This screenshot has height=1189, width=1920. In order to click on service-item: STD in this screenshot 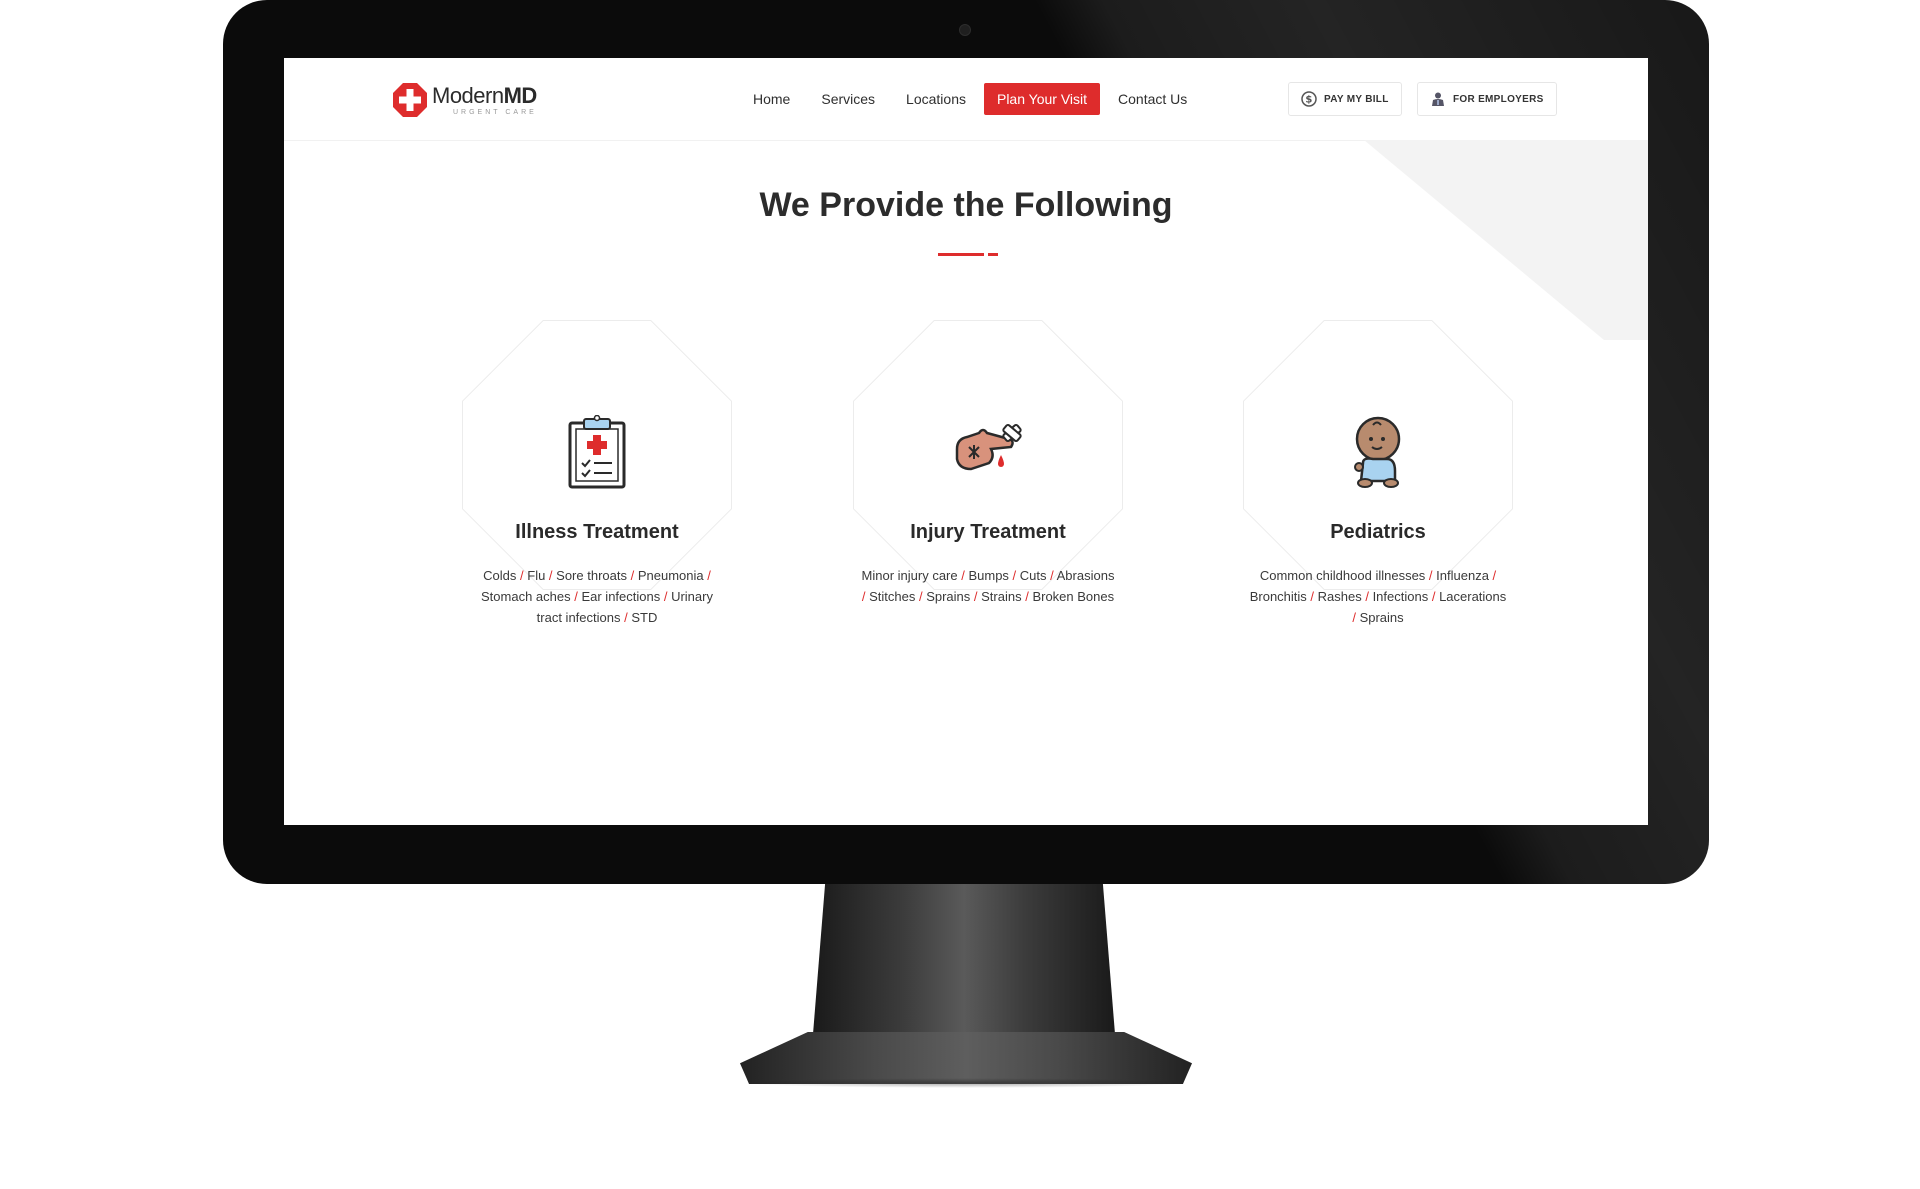, I will do `click(644, 617)`.